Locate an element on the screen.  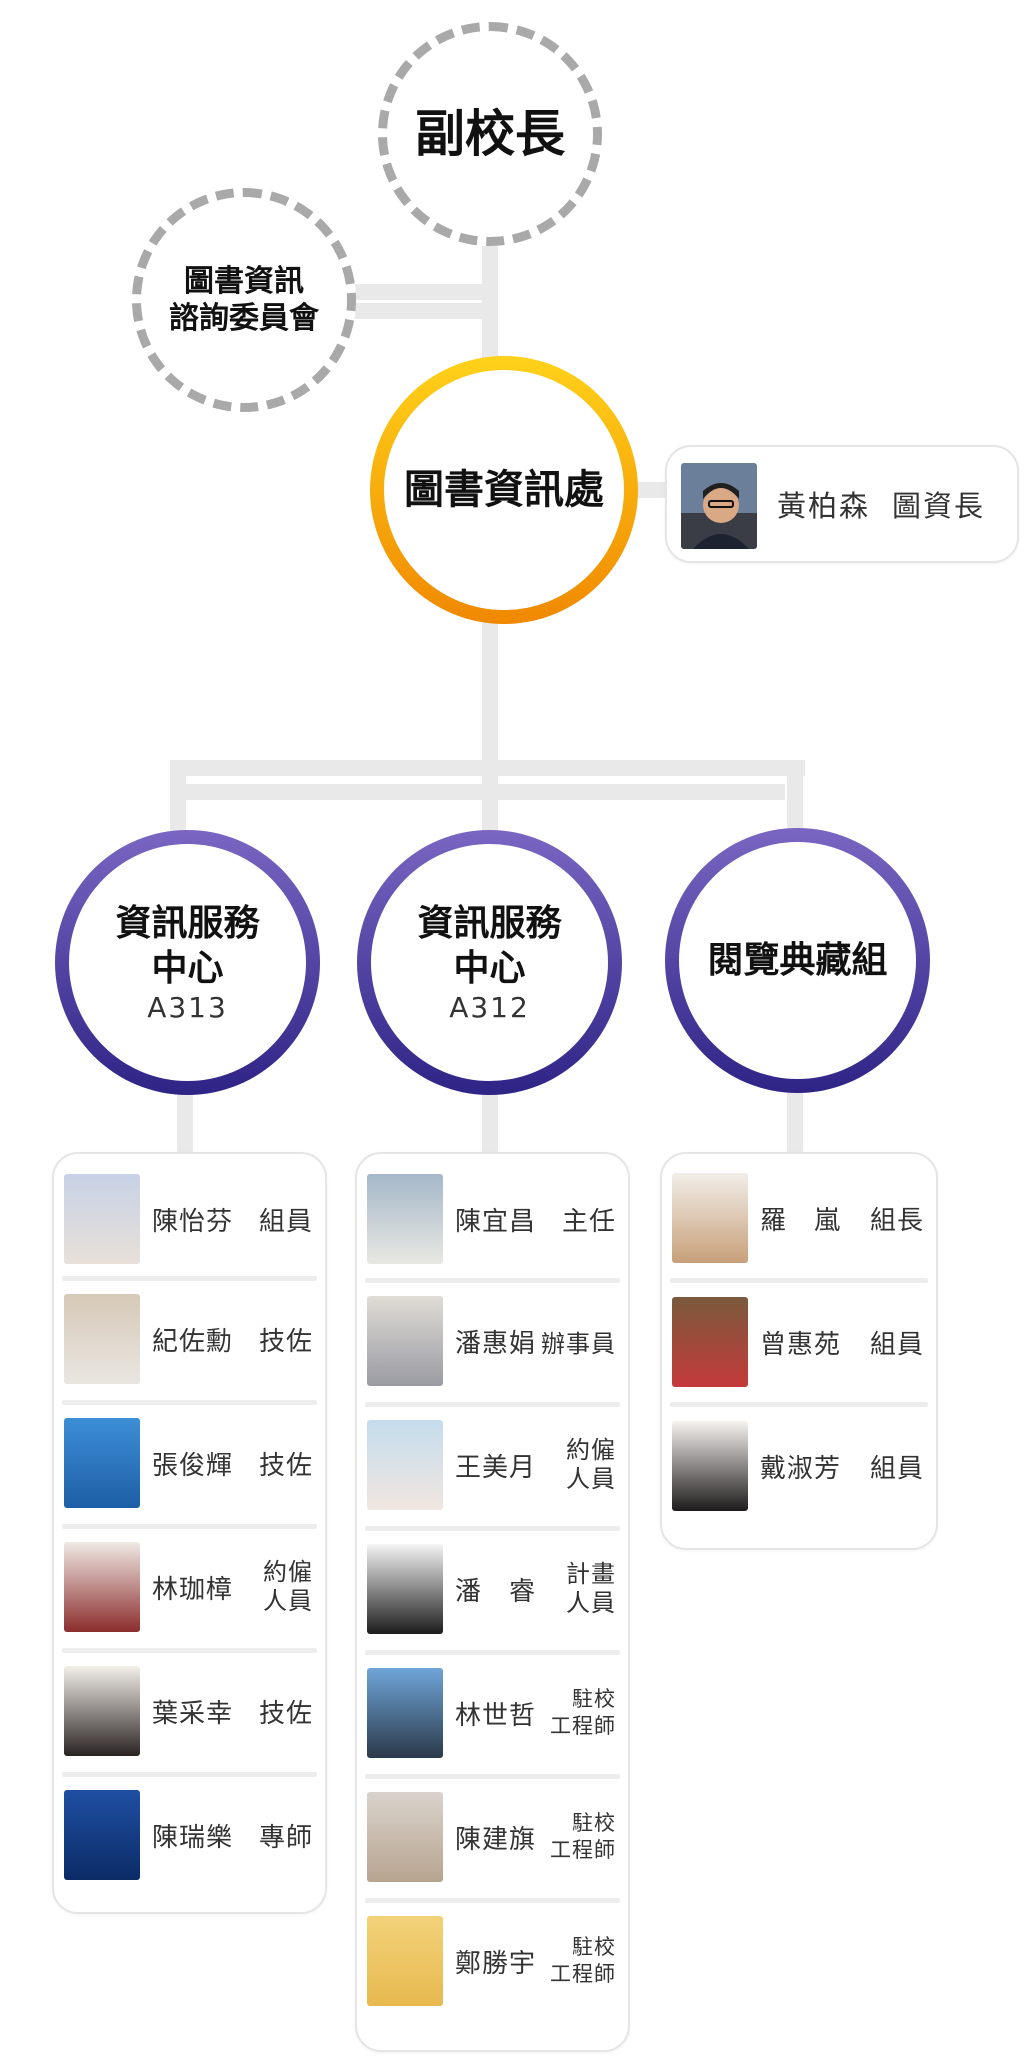
staff-name: 林珈樟 is located at coordinates (193, 1589).